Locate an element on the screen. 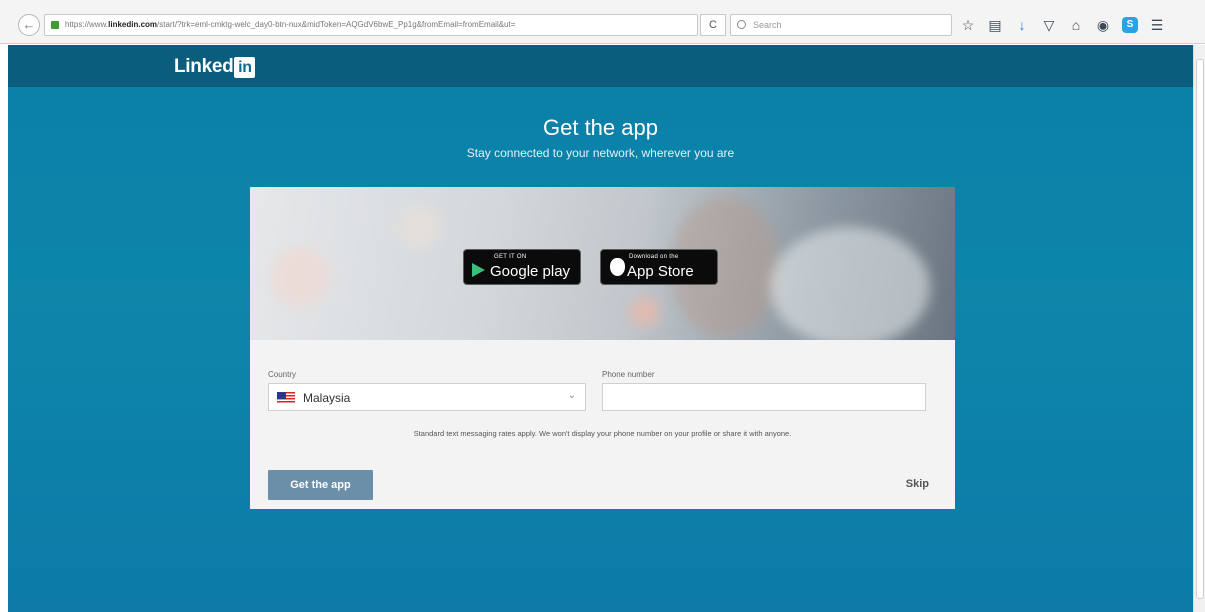 The width and height of the screenshot is (1205, 612). reload-icon: C is located at coordinates (713, 25).